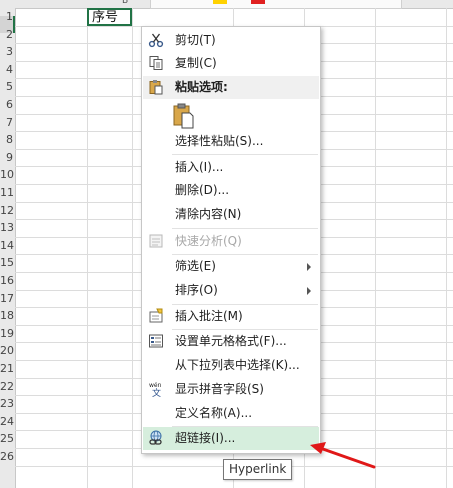 The width and height of the screenshot is (453, 488). I want to click on font-color-swatch, so click(258, 2).